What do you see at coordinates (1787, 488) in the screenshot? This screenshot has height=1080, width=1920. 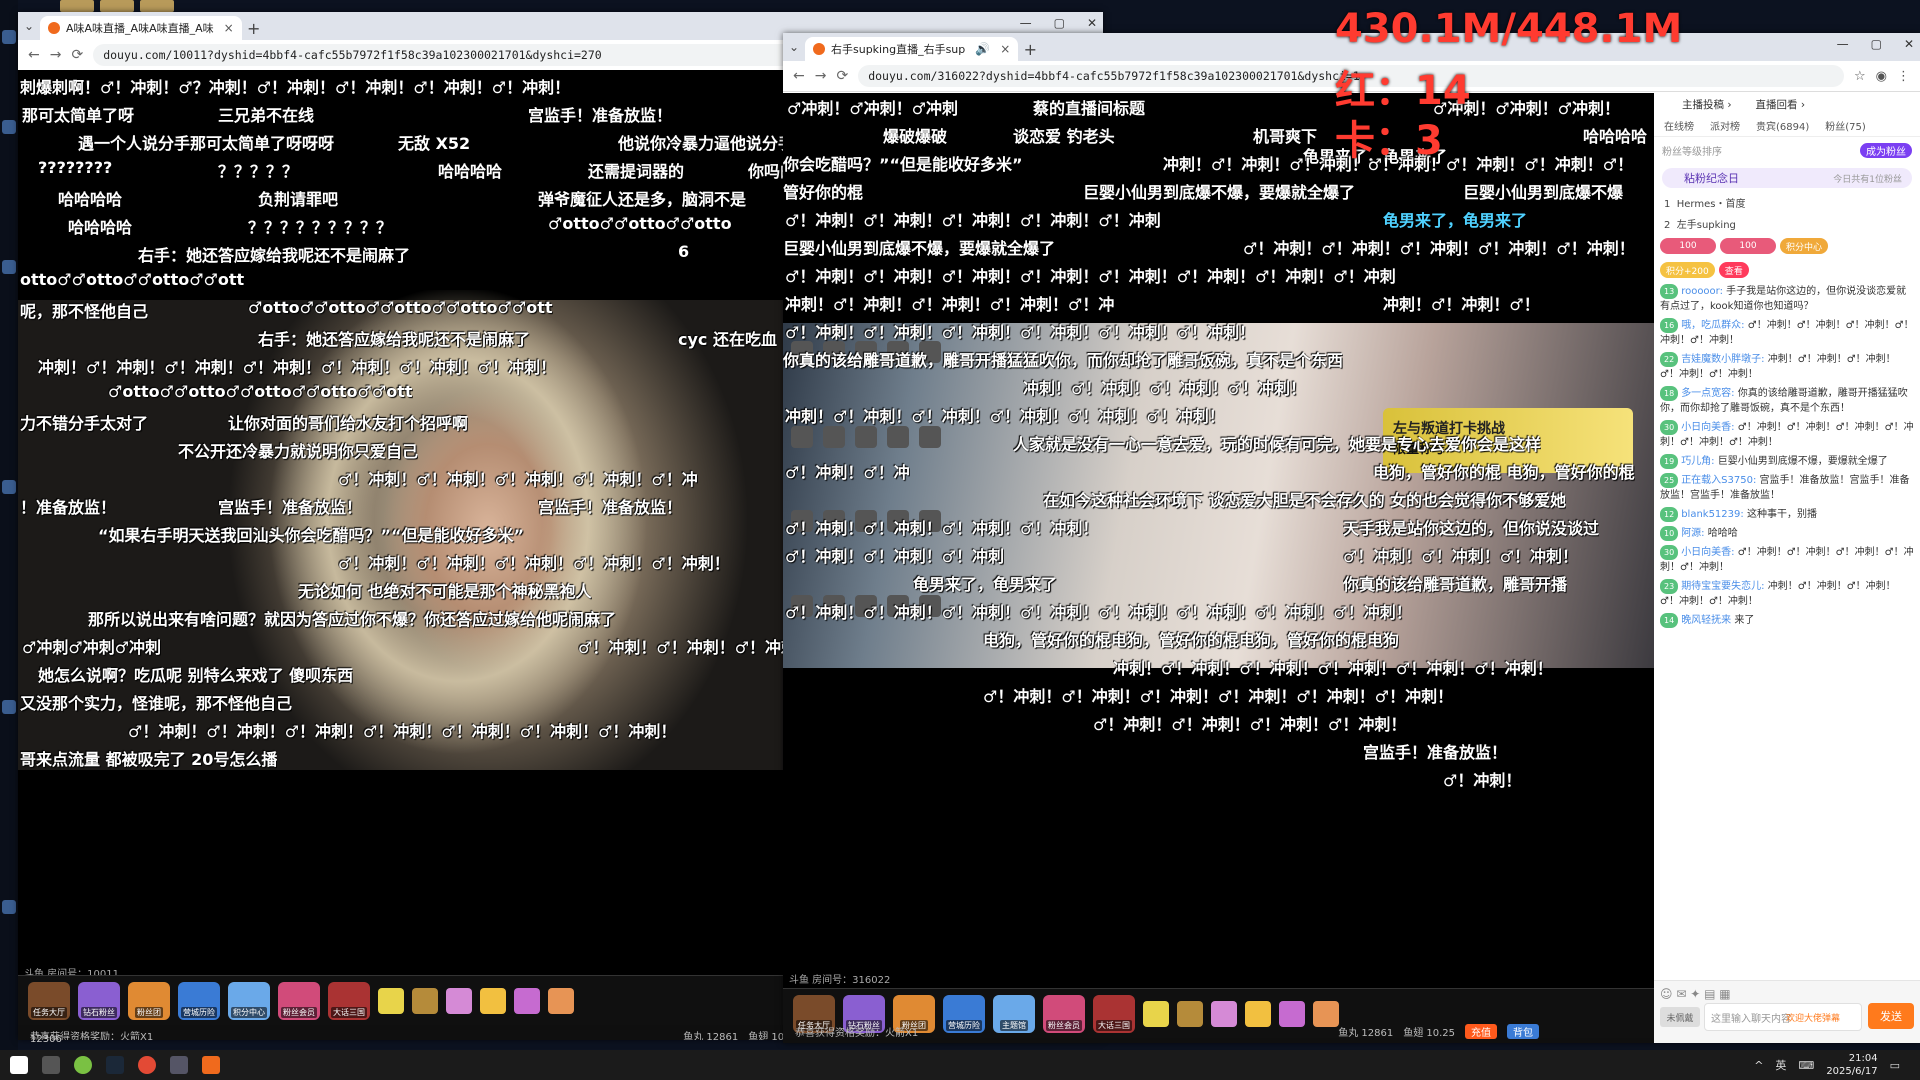 I see `chat-message: 25 正在载入S3750: 宫监手！准备放监！宫监手！准备放监！宫监手！准备放监！` at bounding box center [1787, 488].